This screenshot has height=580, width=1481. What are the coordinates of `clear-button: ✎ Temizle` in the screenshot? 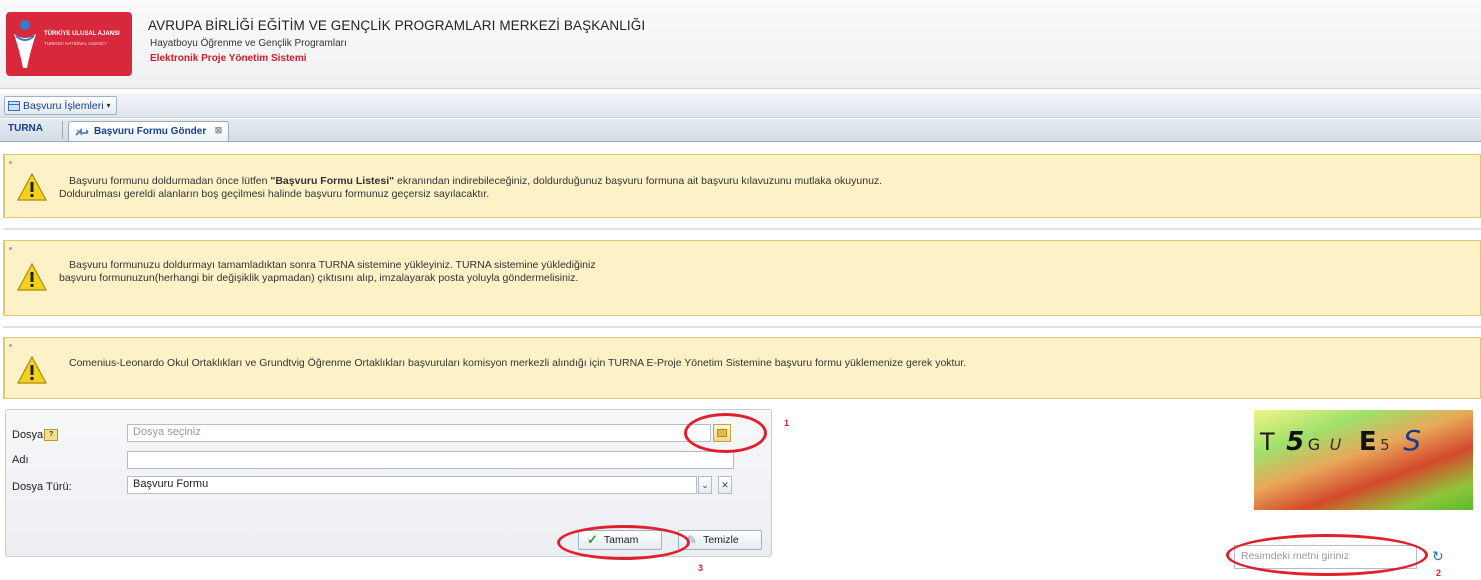 It's located at (720, 540).